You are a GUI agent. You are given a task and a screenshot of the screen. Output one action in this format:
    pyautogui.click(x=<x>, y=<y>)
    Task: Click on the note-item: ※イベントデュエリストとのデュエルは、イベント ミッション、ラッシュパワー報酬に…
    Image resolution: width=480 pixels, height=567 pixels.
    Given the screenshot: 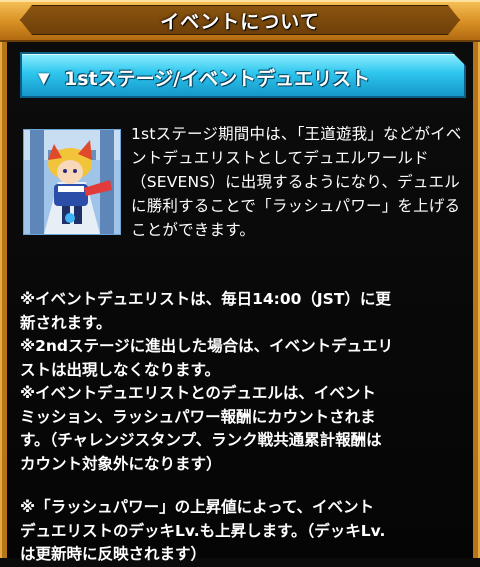 What is the action you would take?
    pyautogui.click(x=201, y=428)
    